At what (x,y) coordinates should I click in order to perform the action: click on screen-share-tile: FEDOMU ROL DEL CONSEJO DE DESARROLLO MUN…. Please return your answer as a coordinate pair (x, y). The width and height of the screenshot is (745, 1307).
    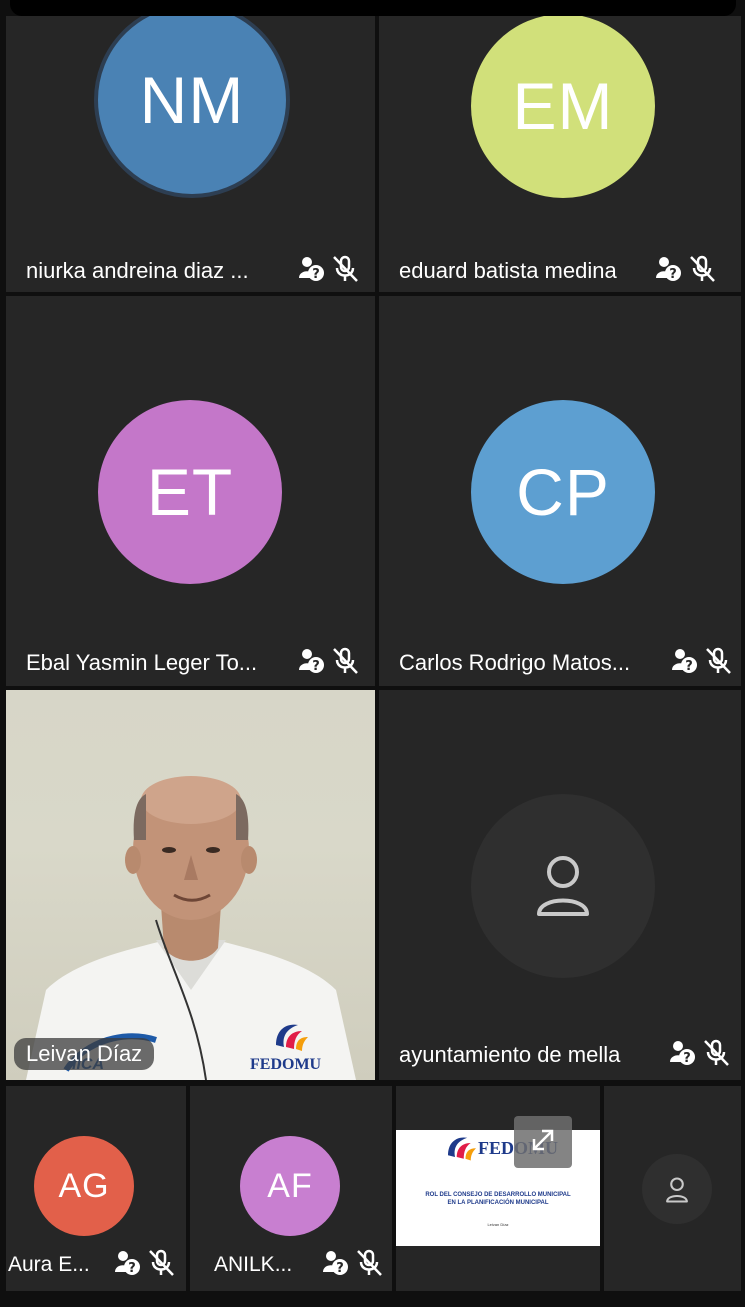
    Looking at the image, I should click on (498, 1188).